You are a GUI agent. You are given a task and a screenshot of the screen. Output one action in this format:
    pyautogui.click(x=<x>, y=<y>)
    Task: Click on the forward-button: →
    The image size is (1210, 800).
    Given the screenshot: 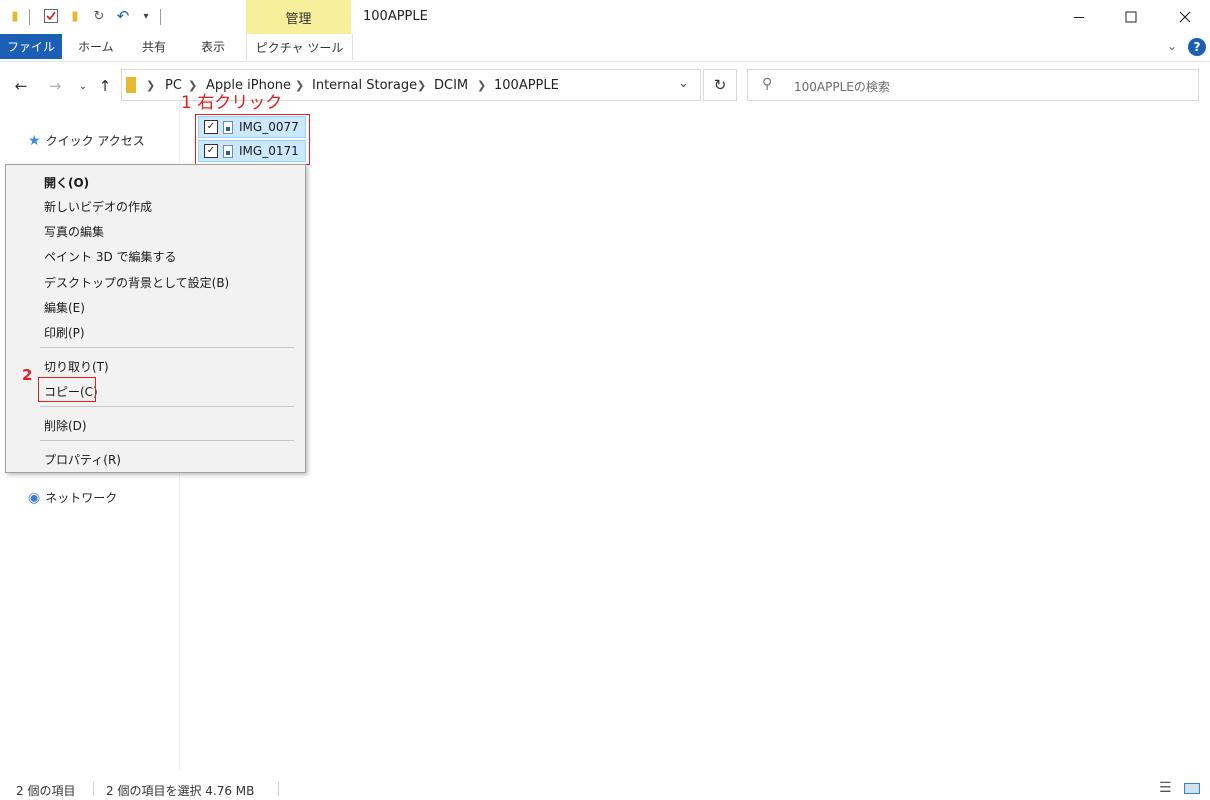 What is the action you would take?
    pyautogui.click(x=55, y=86)
    